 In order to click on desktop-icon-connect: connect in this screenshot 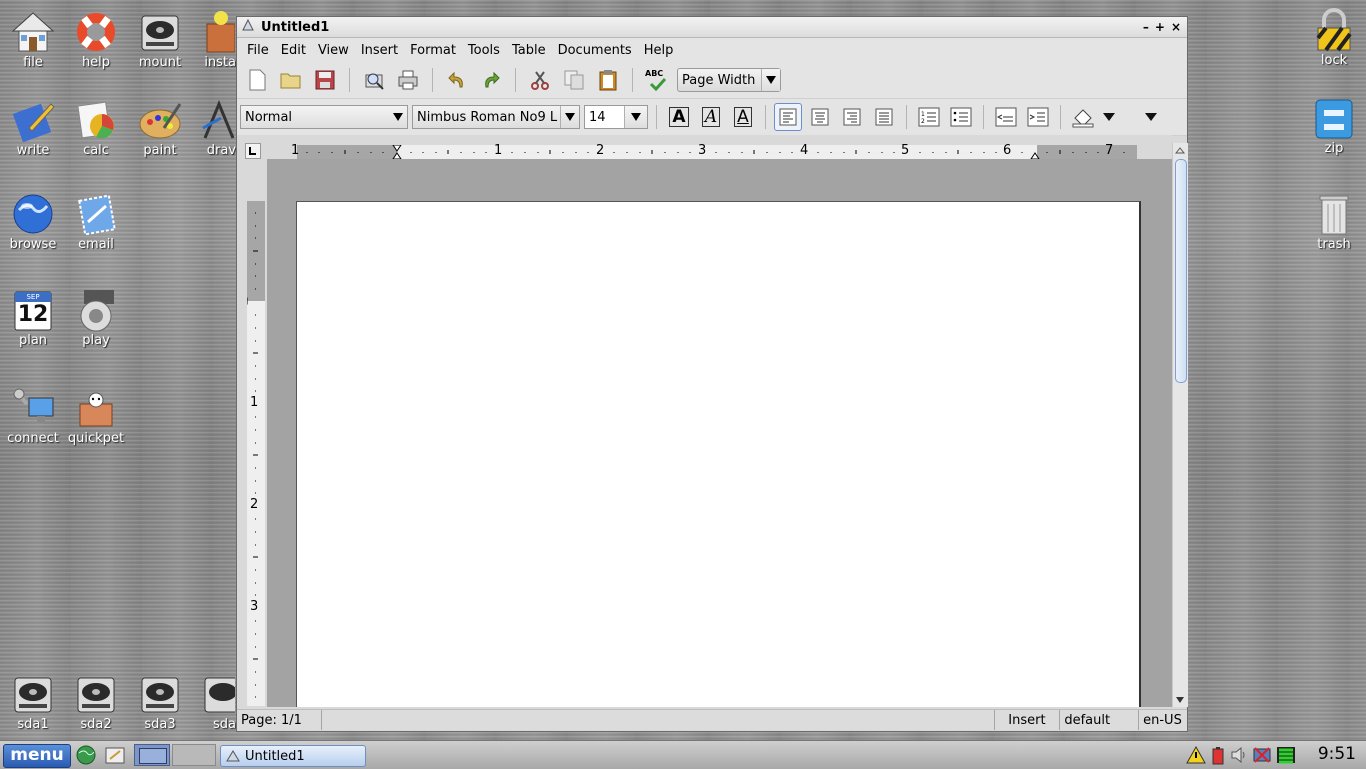, I will do `click(33, 416)`.